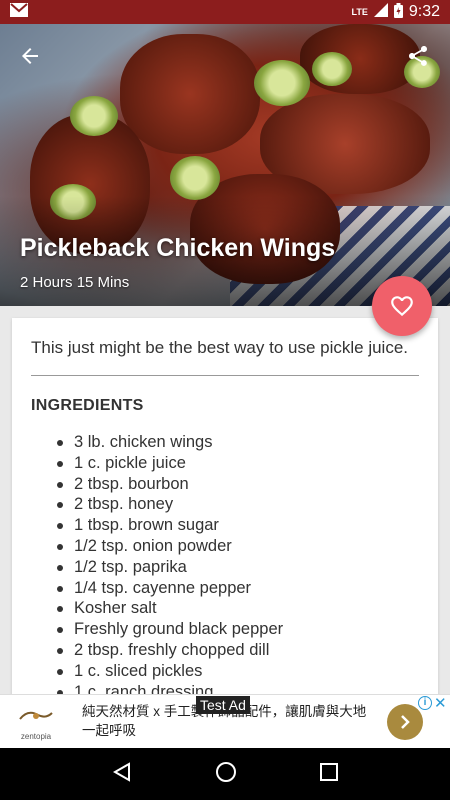  What do you see at coordinates (225, 12) in the screenshot?
I see `status-bar: LTE 9:32` at bounding box center [225, 12].